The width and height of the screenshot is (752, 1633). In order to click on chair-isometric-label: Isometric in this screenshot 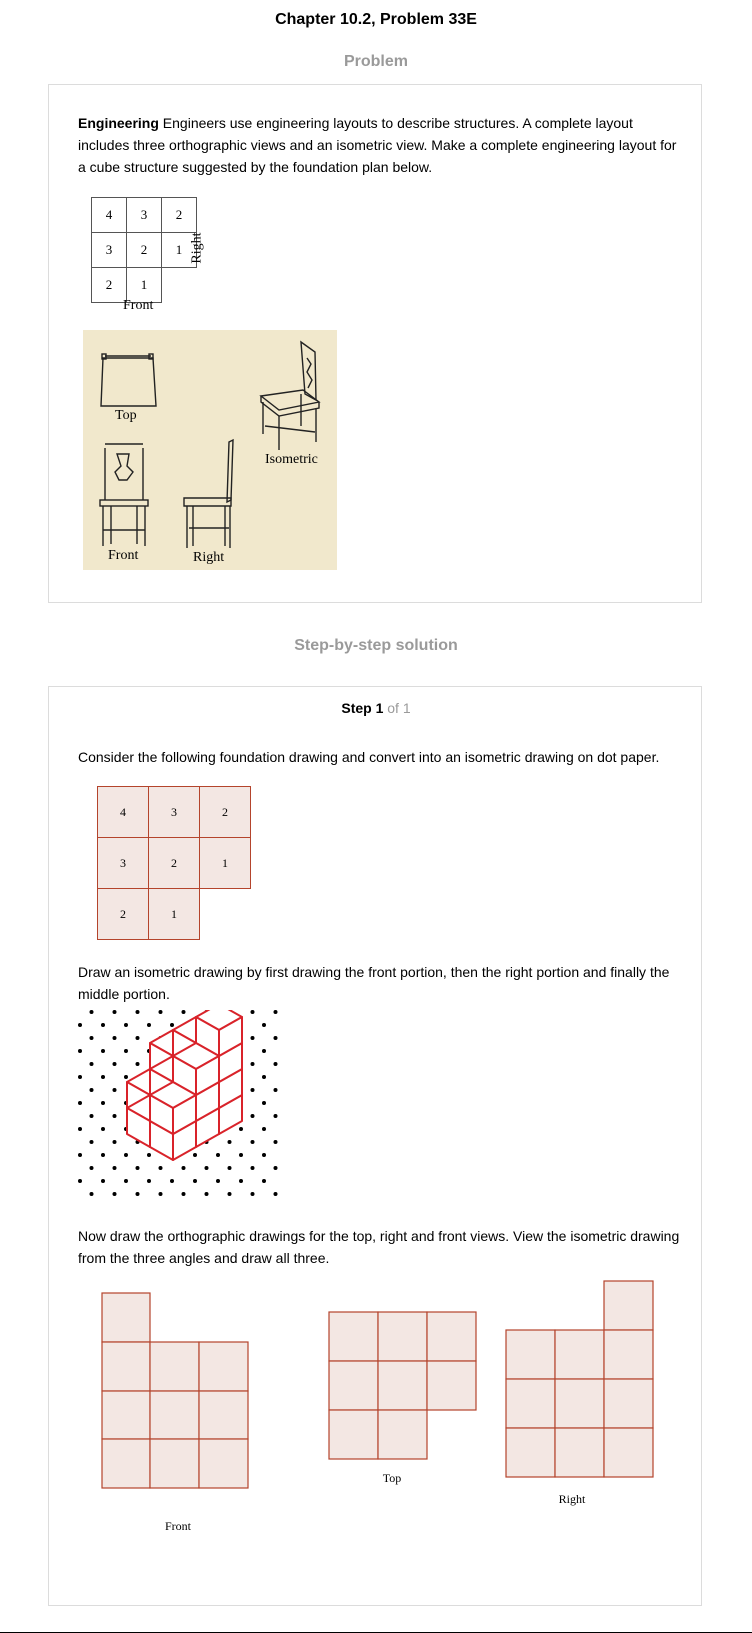, I will do `click(291, 459)`.